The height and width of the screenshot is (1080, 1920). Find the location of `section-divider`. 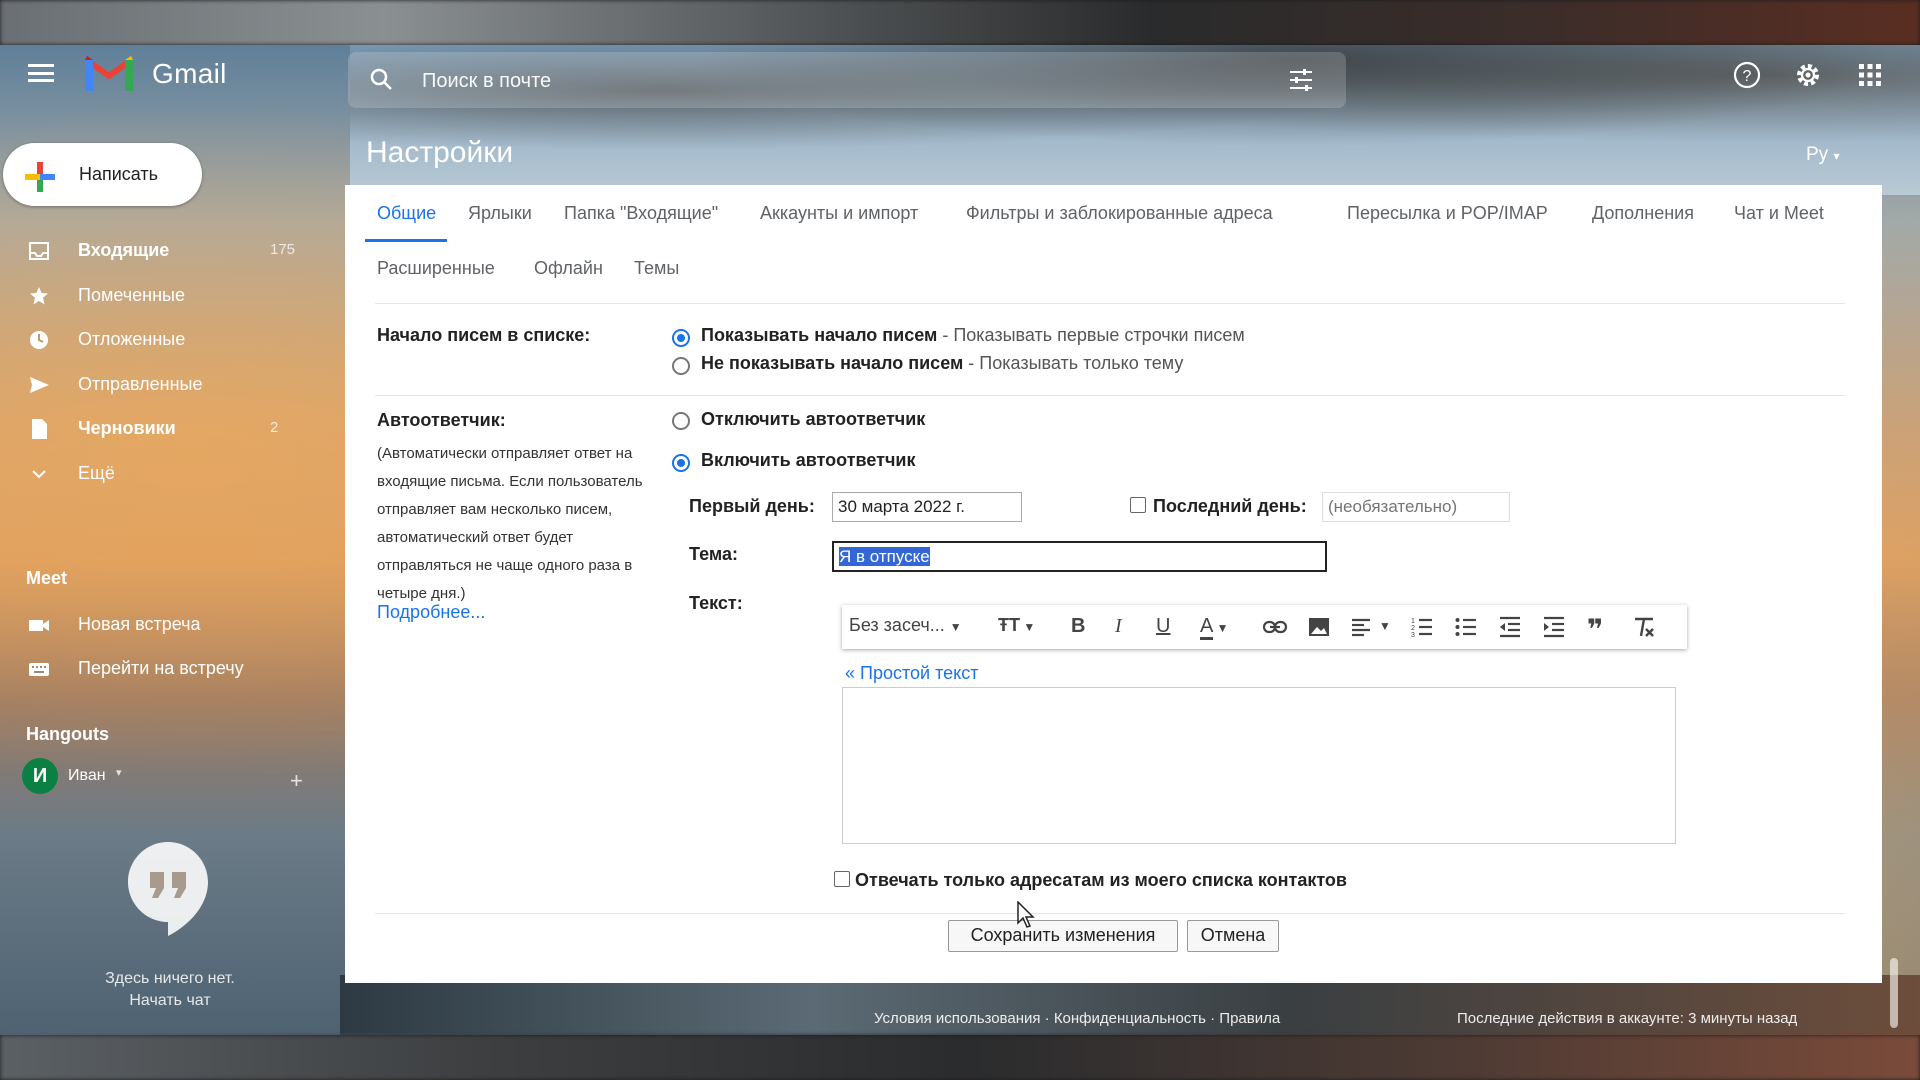

section-divider is located at coordinates (1110, 395).